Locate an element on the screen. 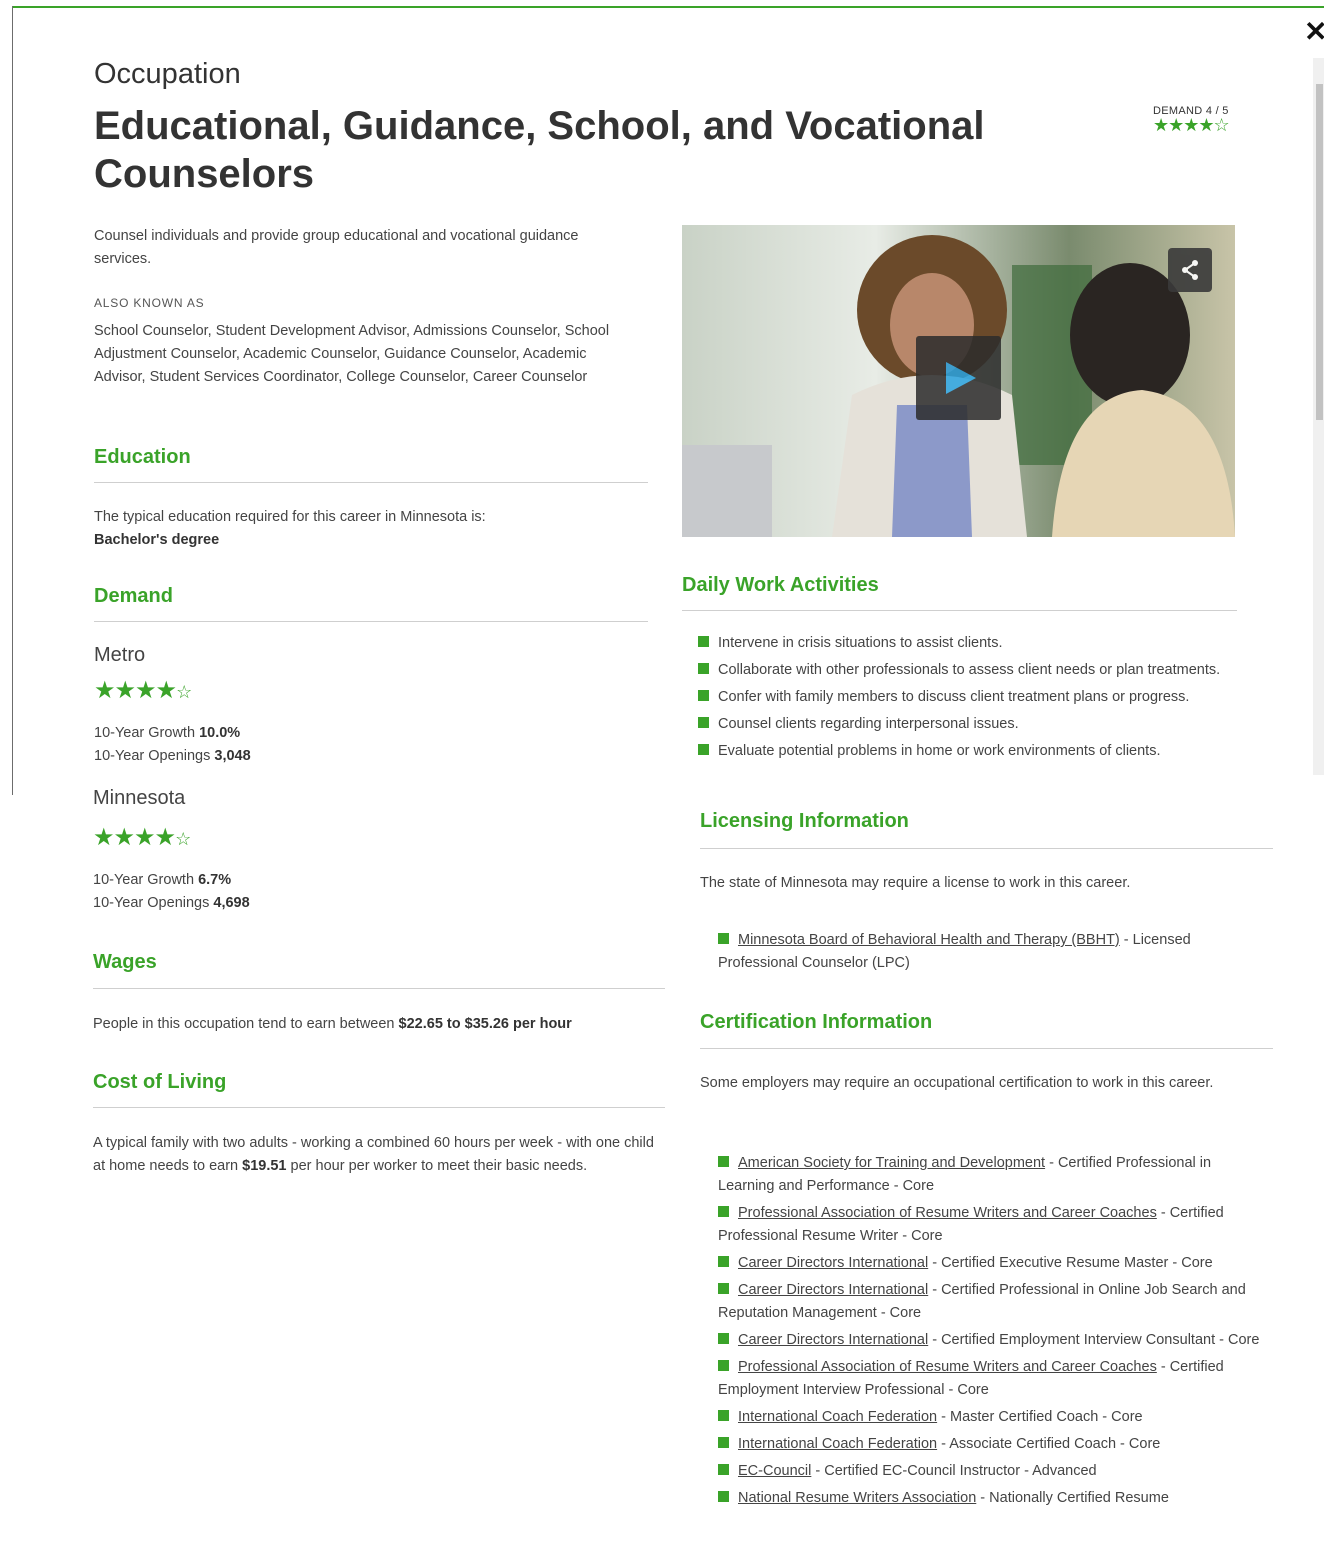 The width and height of the screenshot is (1324, 1566). education-heading: Education is located at coordinates (142, 457).